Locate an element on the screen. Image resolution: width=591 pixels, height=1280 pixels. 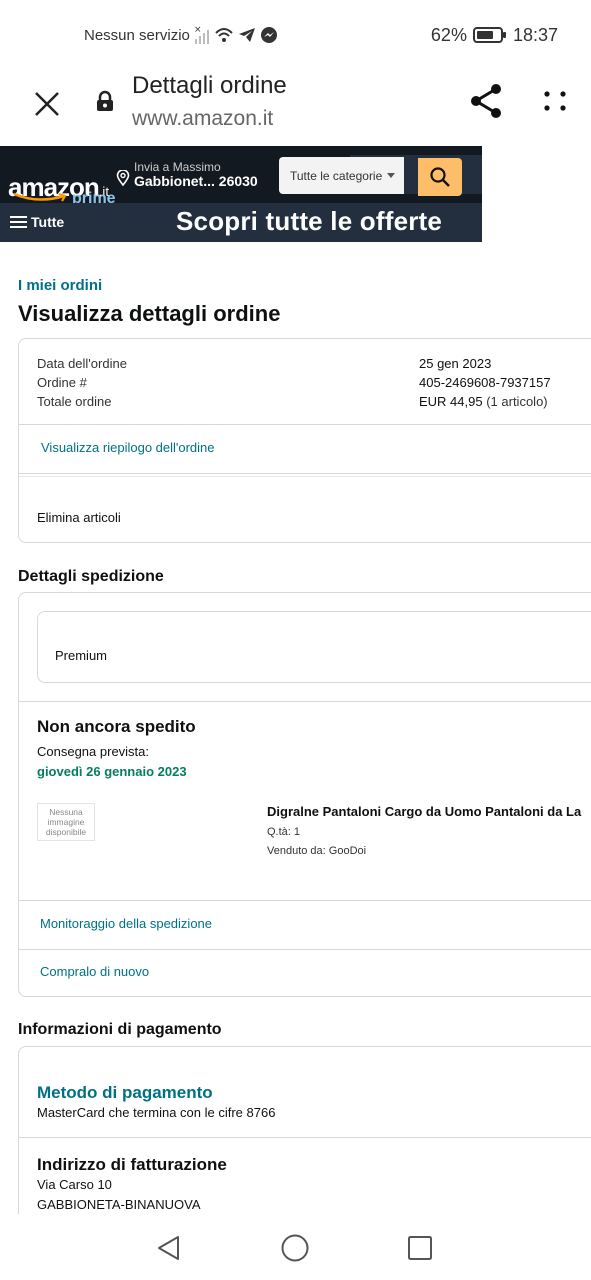
share-button is located at coordinates (486, 101).